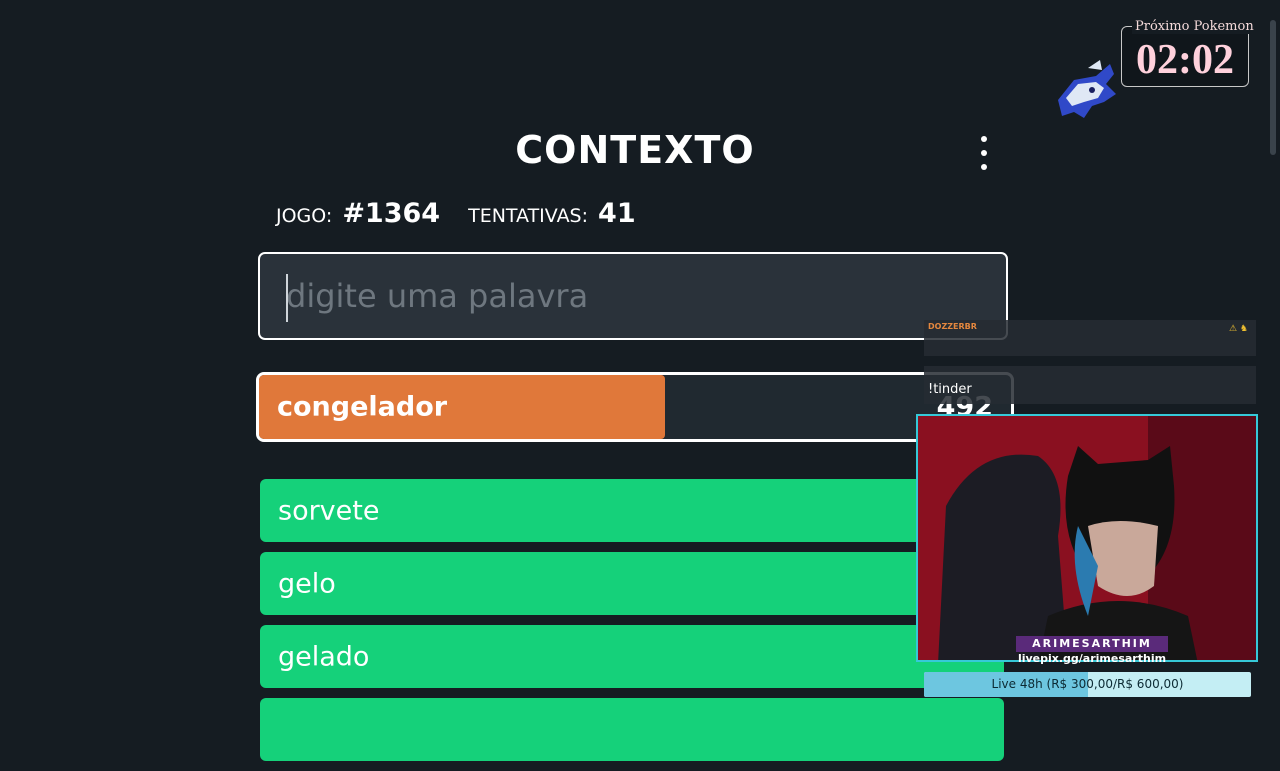 The width and height of the screenshot is (1280, 771). Describe the element at coordinates (1092, 644) in the screenshot. I see `streamer-name: ARIMESARTHIM` at that location.